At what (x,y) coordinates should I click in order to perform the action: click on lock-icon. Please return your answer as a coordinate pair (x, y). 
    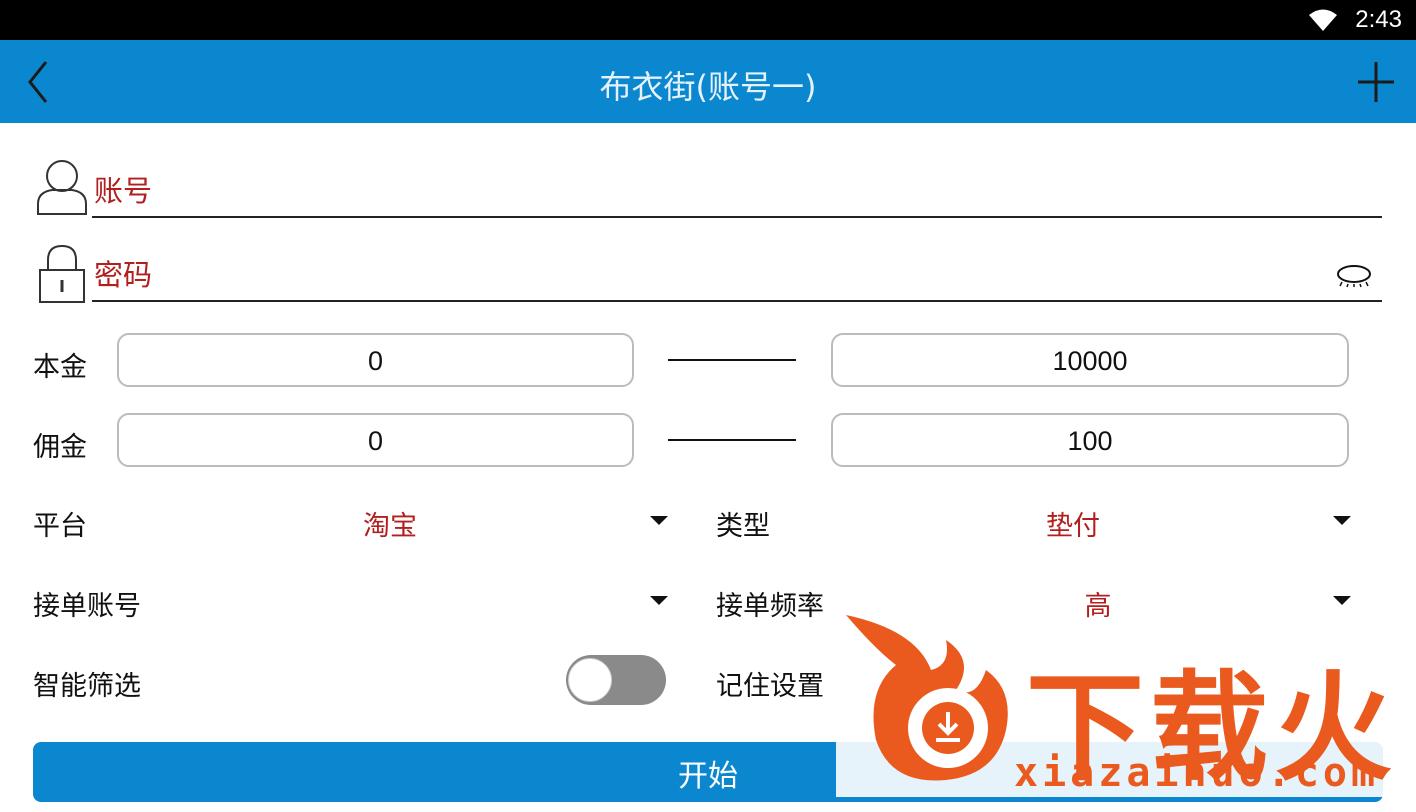
    Looking at the image, I should click on (62, 273).